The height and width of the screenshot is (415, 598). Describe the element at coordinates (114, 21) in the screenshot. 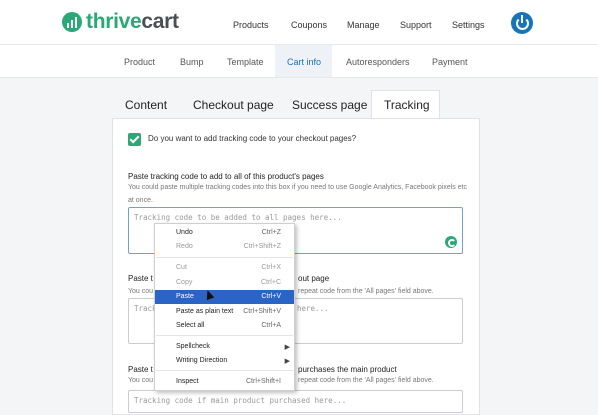

I see `logo-text-thrive: thrive` at that location.